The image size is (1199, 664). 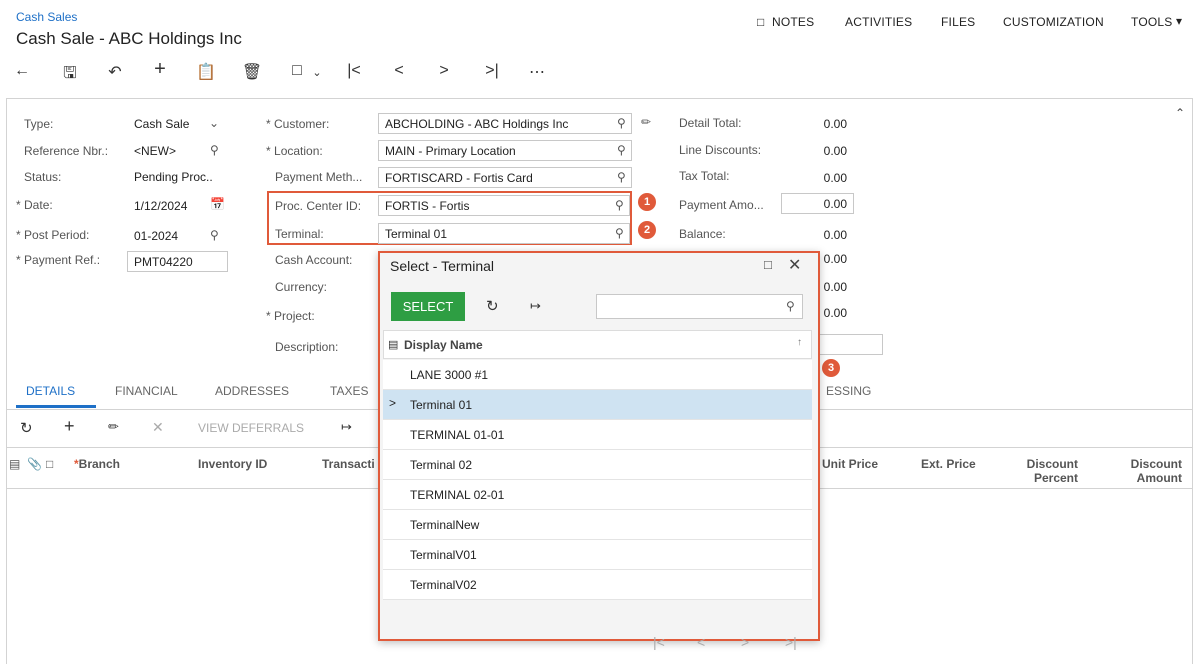 I want to click on list-item: > Terminal 01, so click(x=597, y=405).